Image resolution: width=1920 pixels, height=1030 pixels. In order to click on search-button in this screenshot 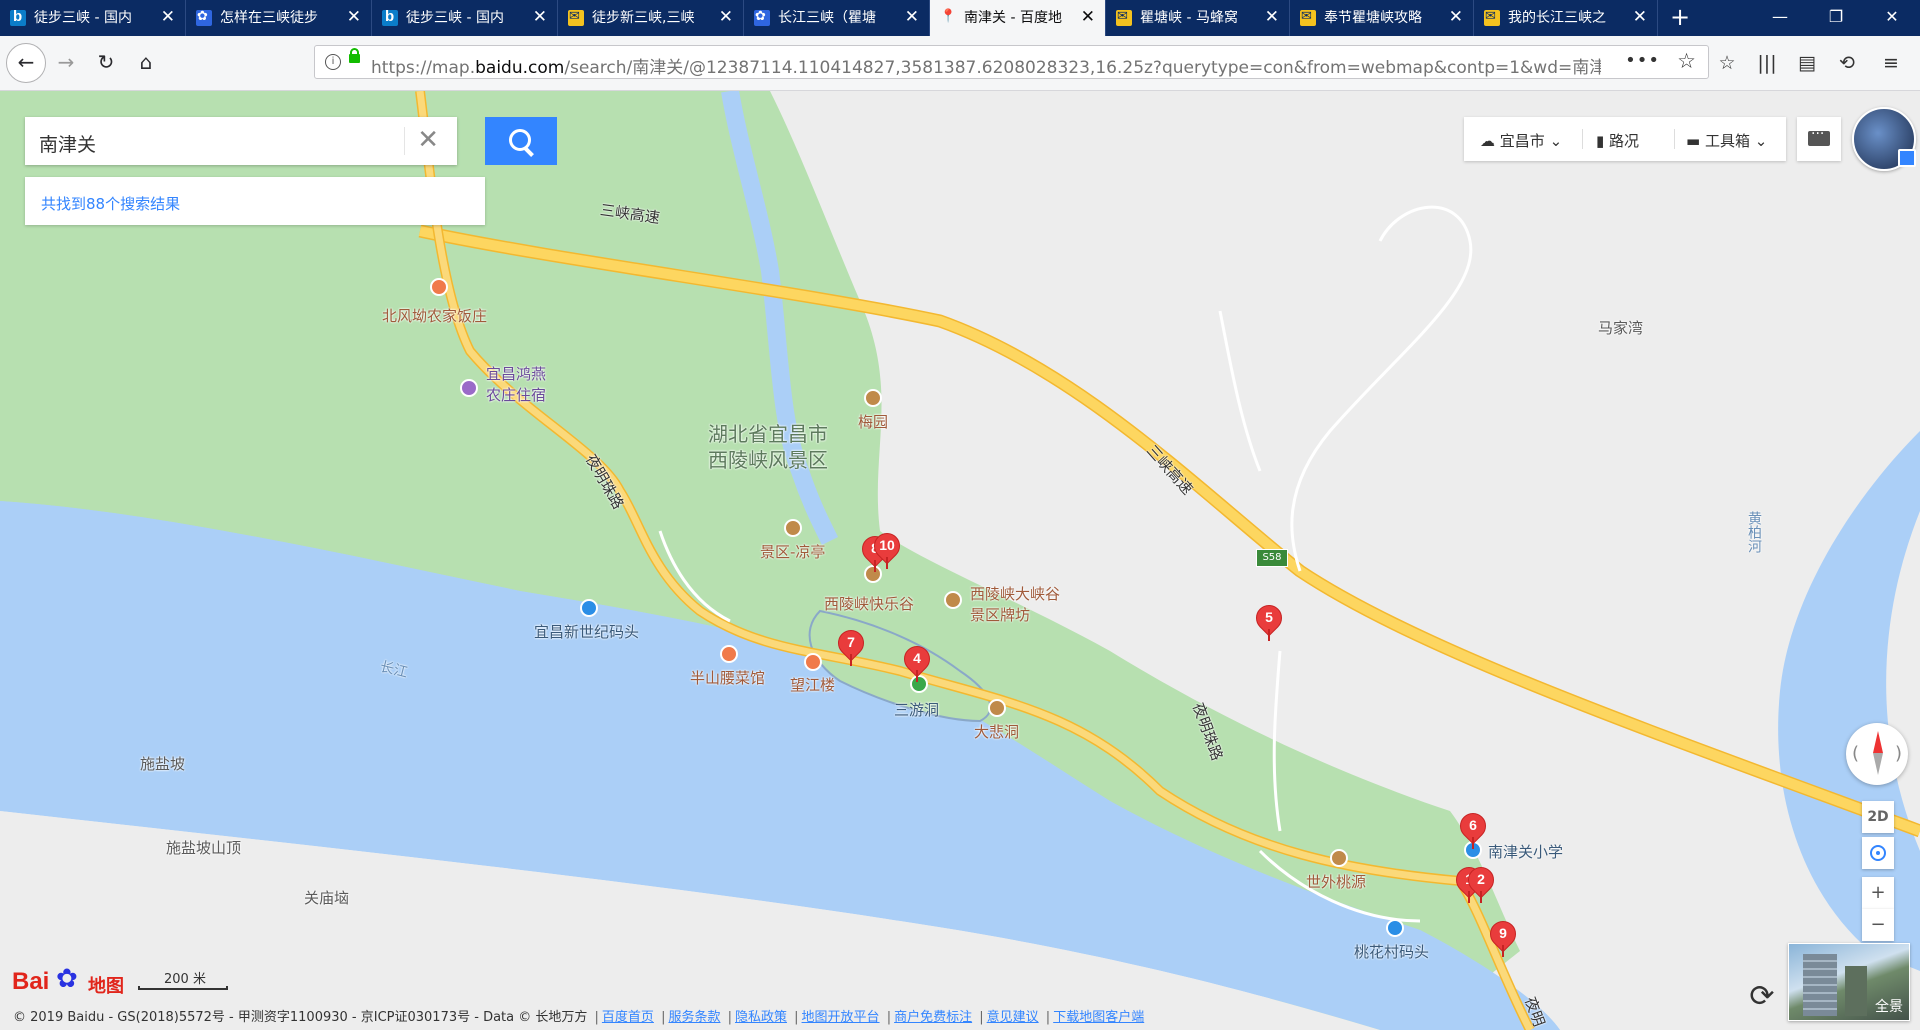, I will do `click(521, 141)`.